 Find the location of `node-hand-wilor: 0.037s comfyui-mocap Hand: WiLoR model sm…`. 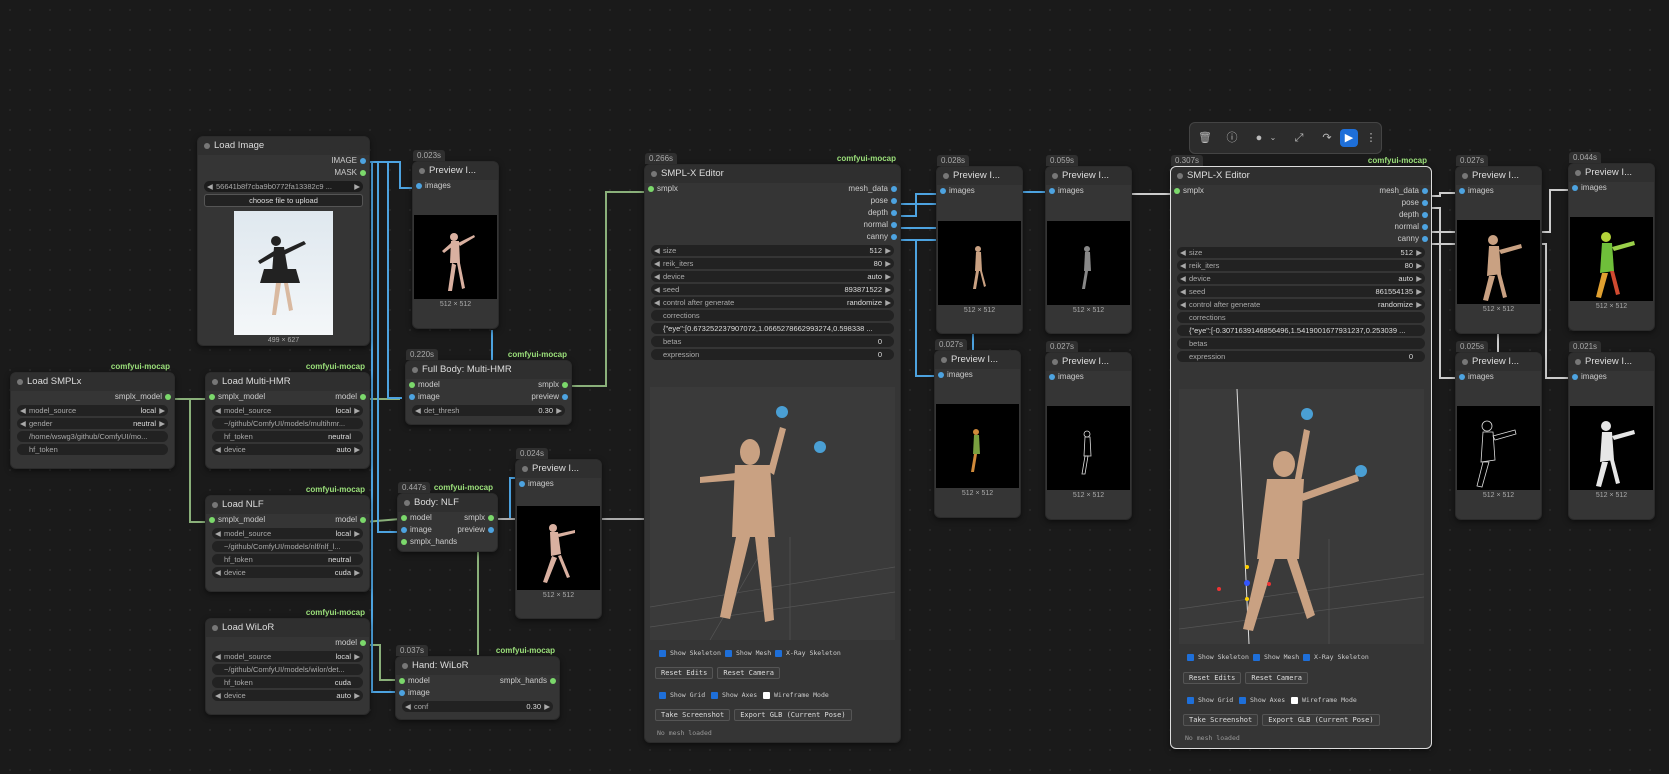

node-hand-wilor: 0.037s comfyui-mocap Hand: WiLoR model sm… is located at coordinates (477, 682).